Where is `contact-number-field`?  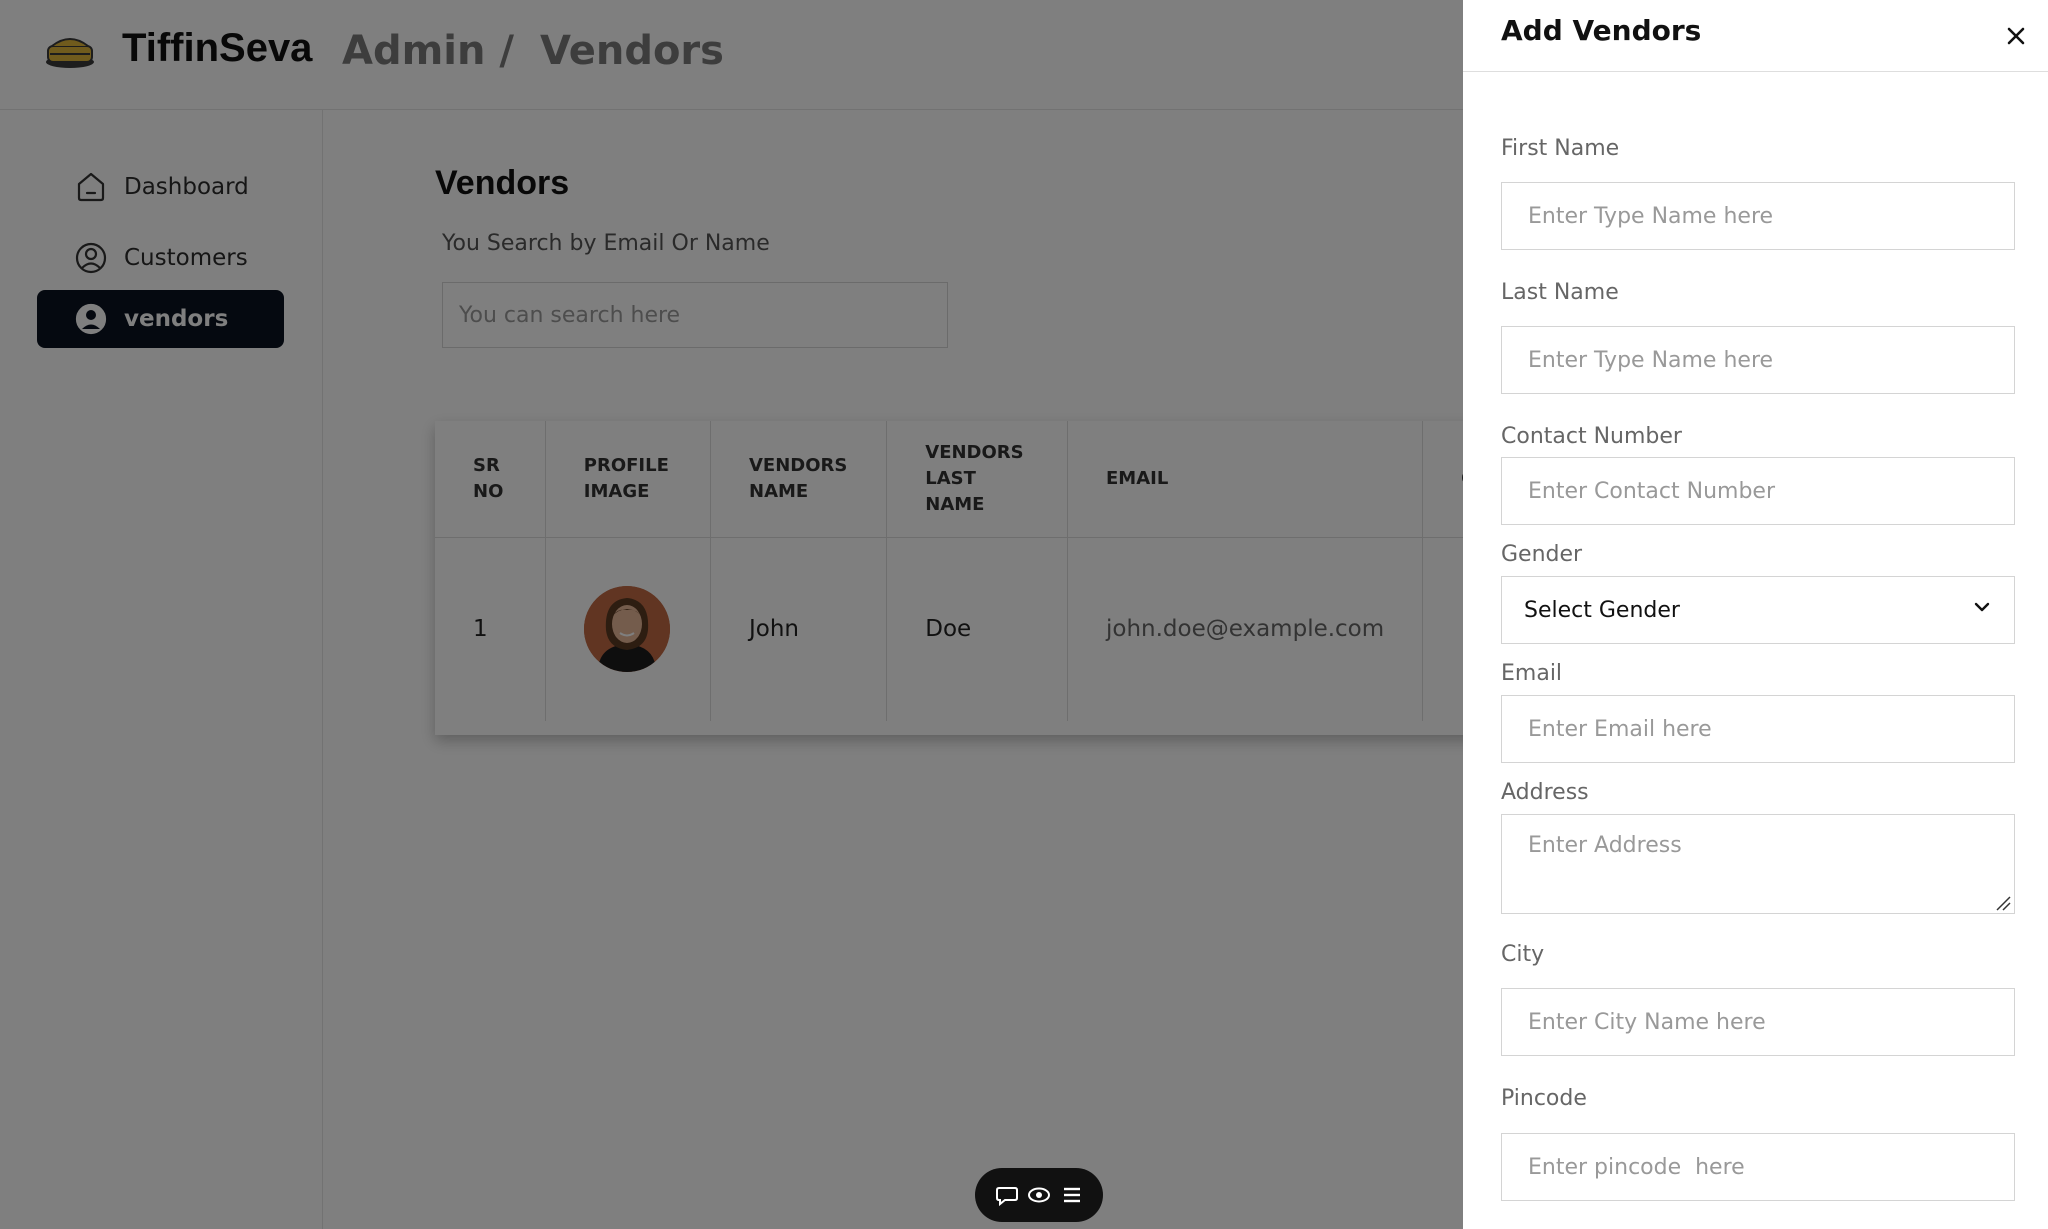 contact-number-field is located at coordinates (1758, 491).